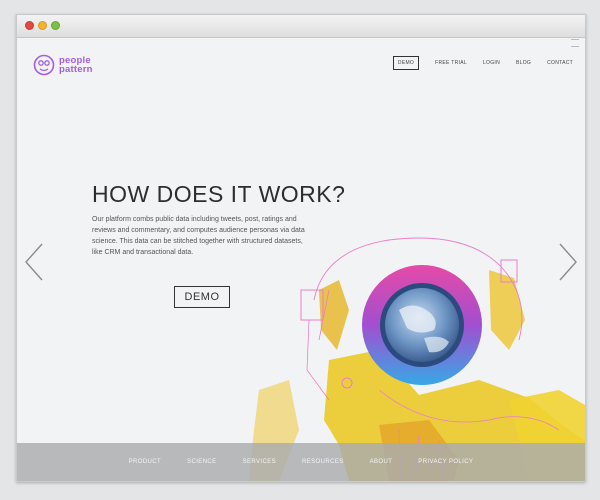 This screenshot has height=500, width=600. I want to click on maximize-window-button, so click(55, 25).